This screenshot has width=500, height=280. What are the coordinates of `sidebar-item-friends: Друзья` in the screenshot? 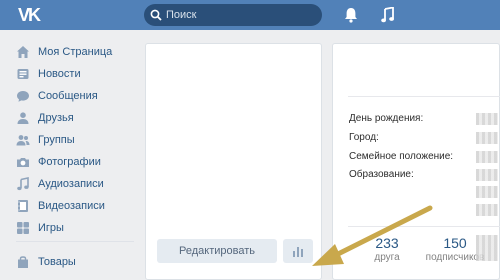 It's located at (76, 118).